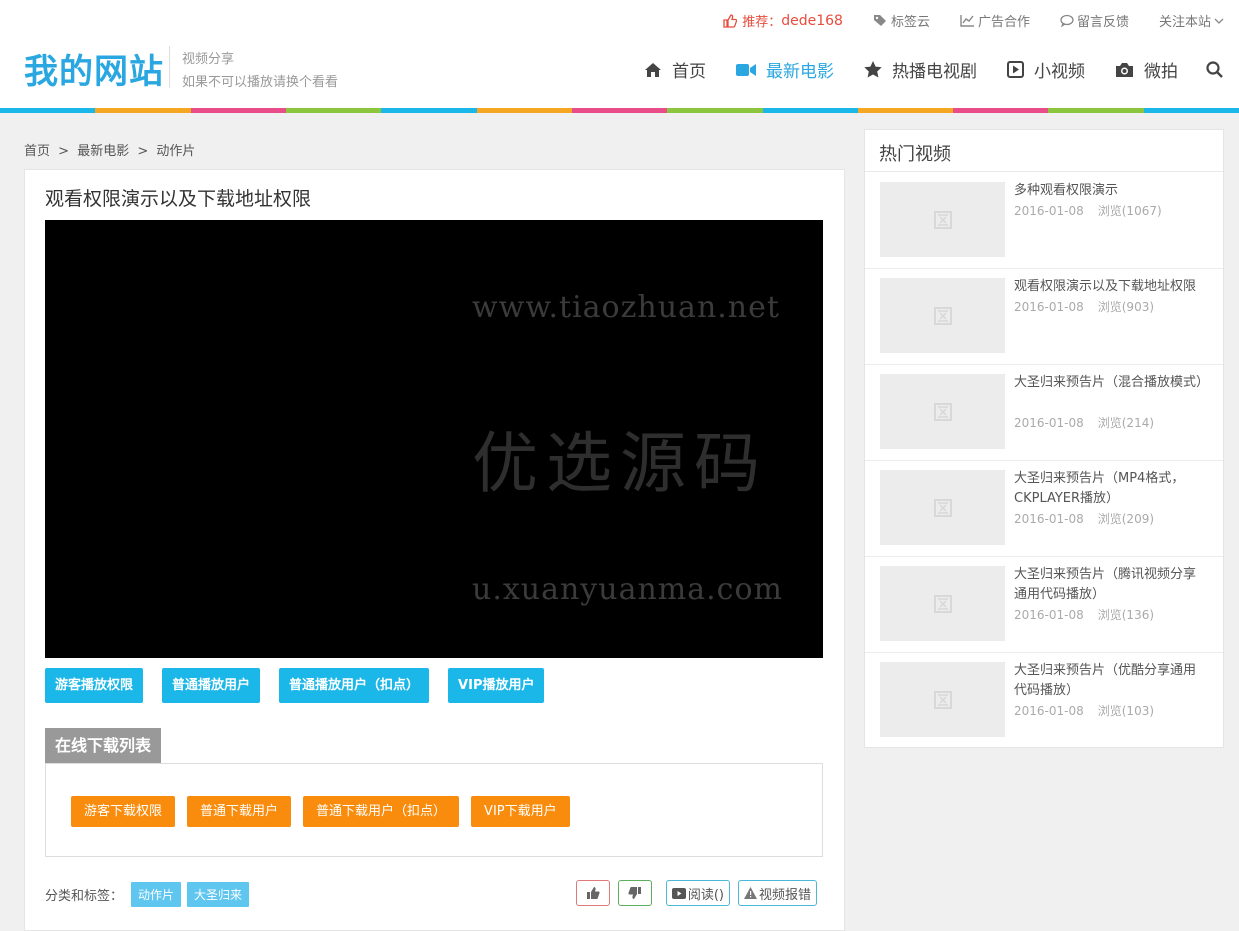  What do you see at coordinates (103, 151) in the screenshot?
I see `breadcrumb-category: 最新电影` at bounding box center [103, 151].